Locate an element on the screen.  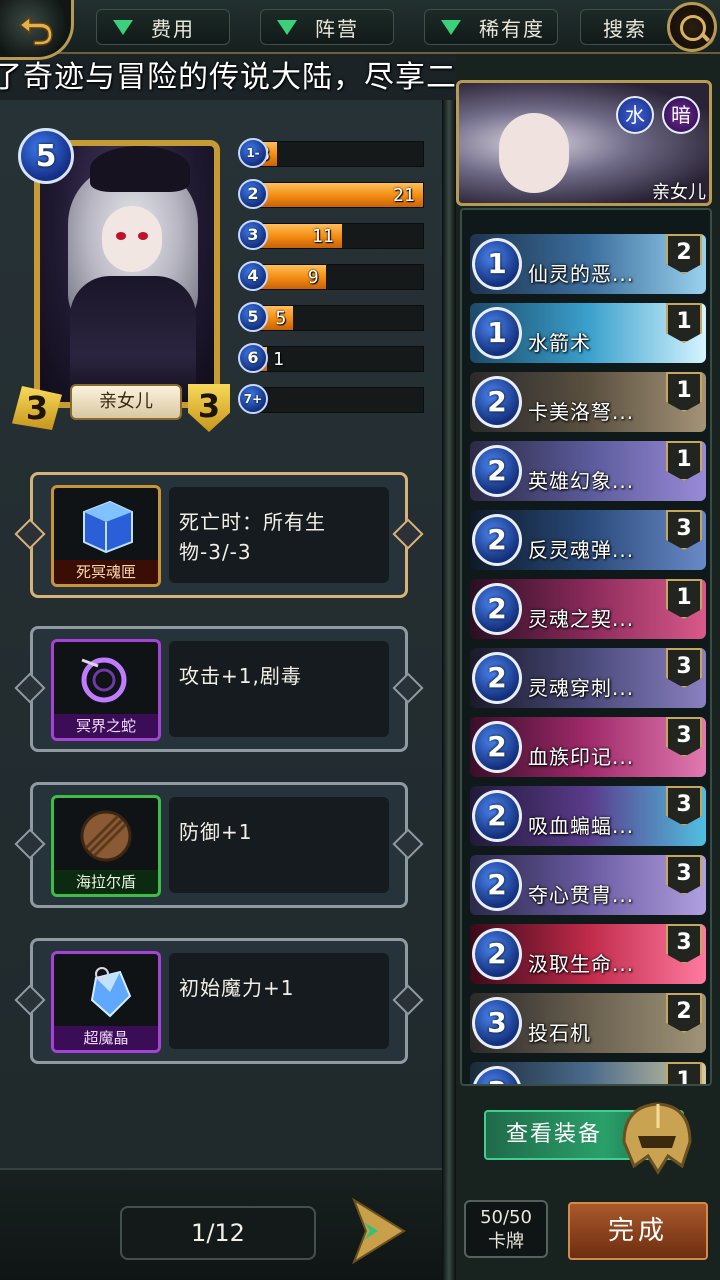
search-icon is located at coordinates (692, 27).